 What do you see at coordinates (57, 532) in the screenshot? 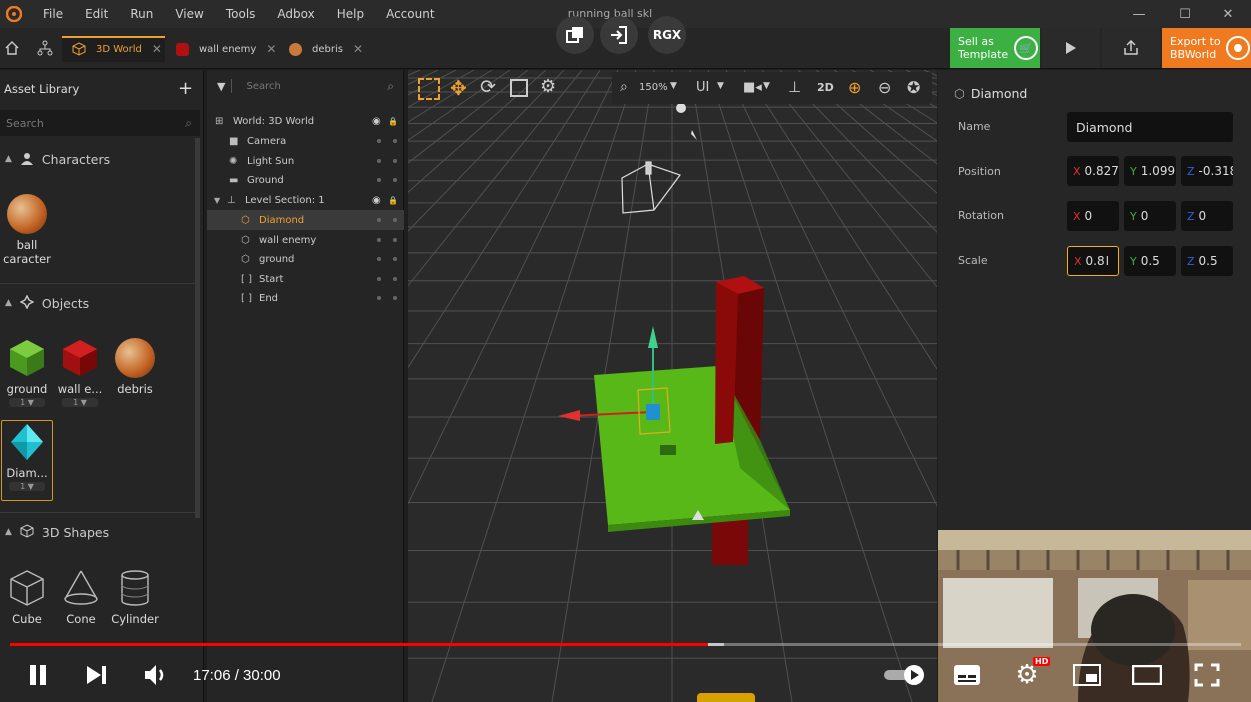
I see `section-3d-shapes: ▲ 3D Shapes` at bounding box center [57, 532].